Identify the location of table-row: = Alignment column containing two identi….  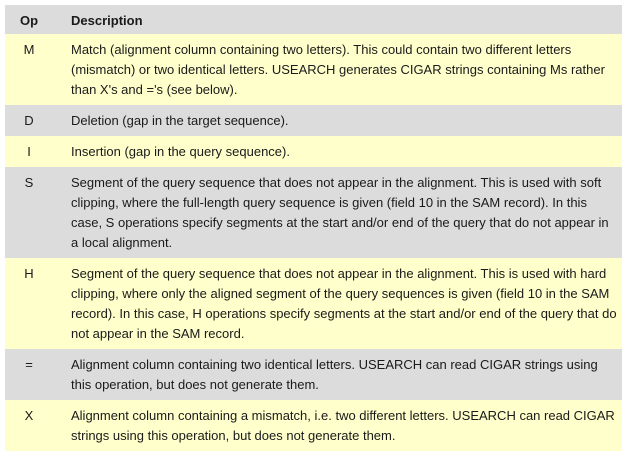
(313, 374).